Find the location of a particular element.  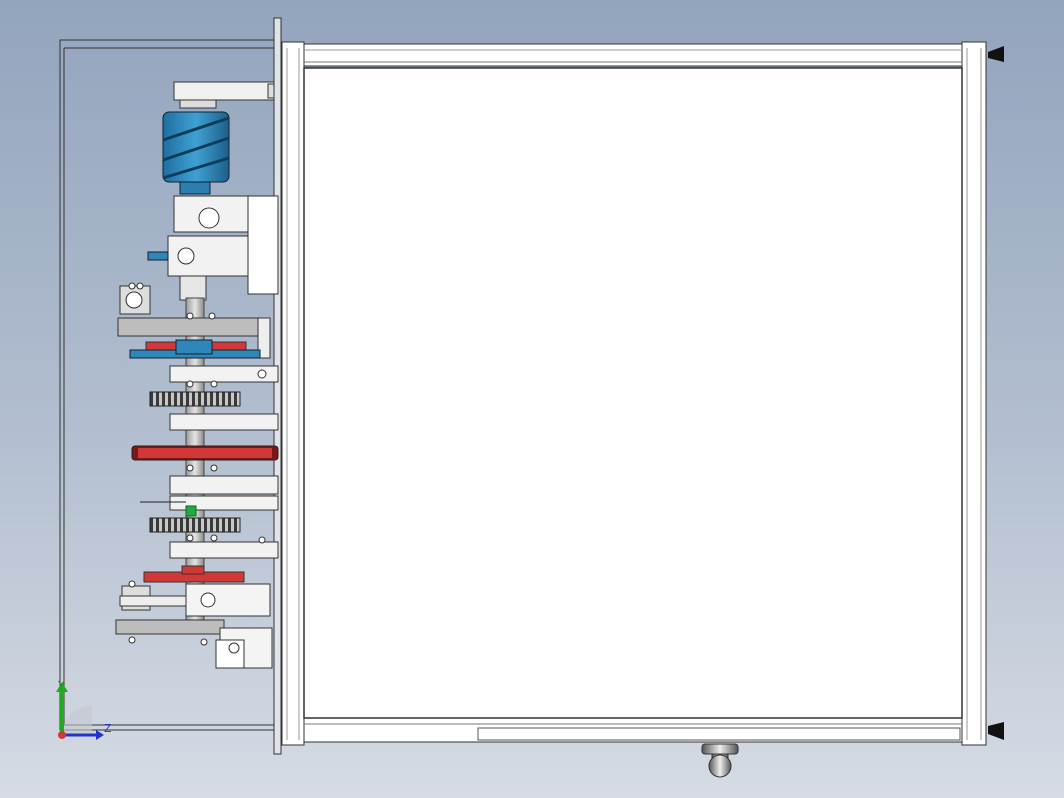

frame-post-left is located at coordinates (293, 393).